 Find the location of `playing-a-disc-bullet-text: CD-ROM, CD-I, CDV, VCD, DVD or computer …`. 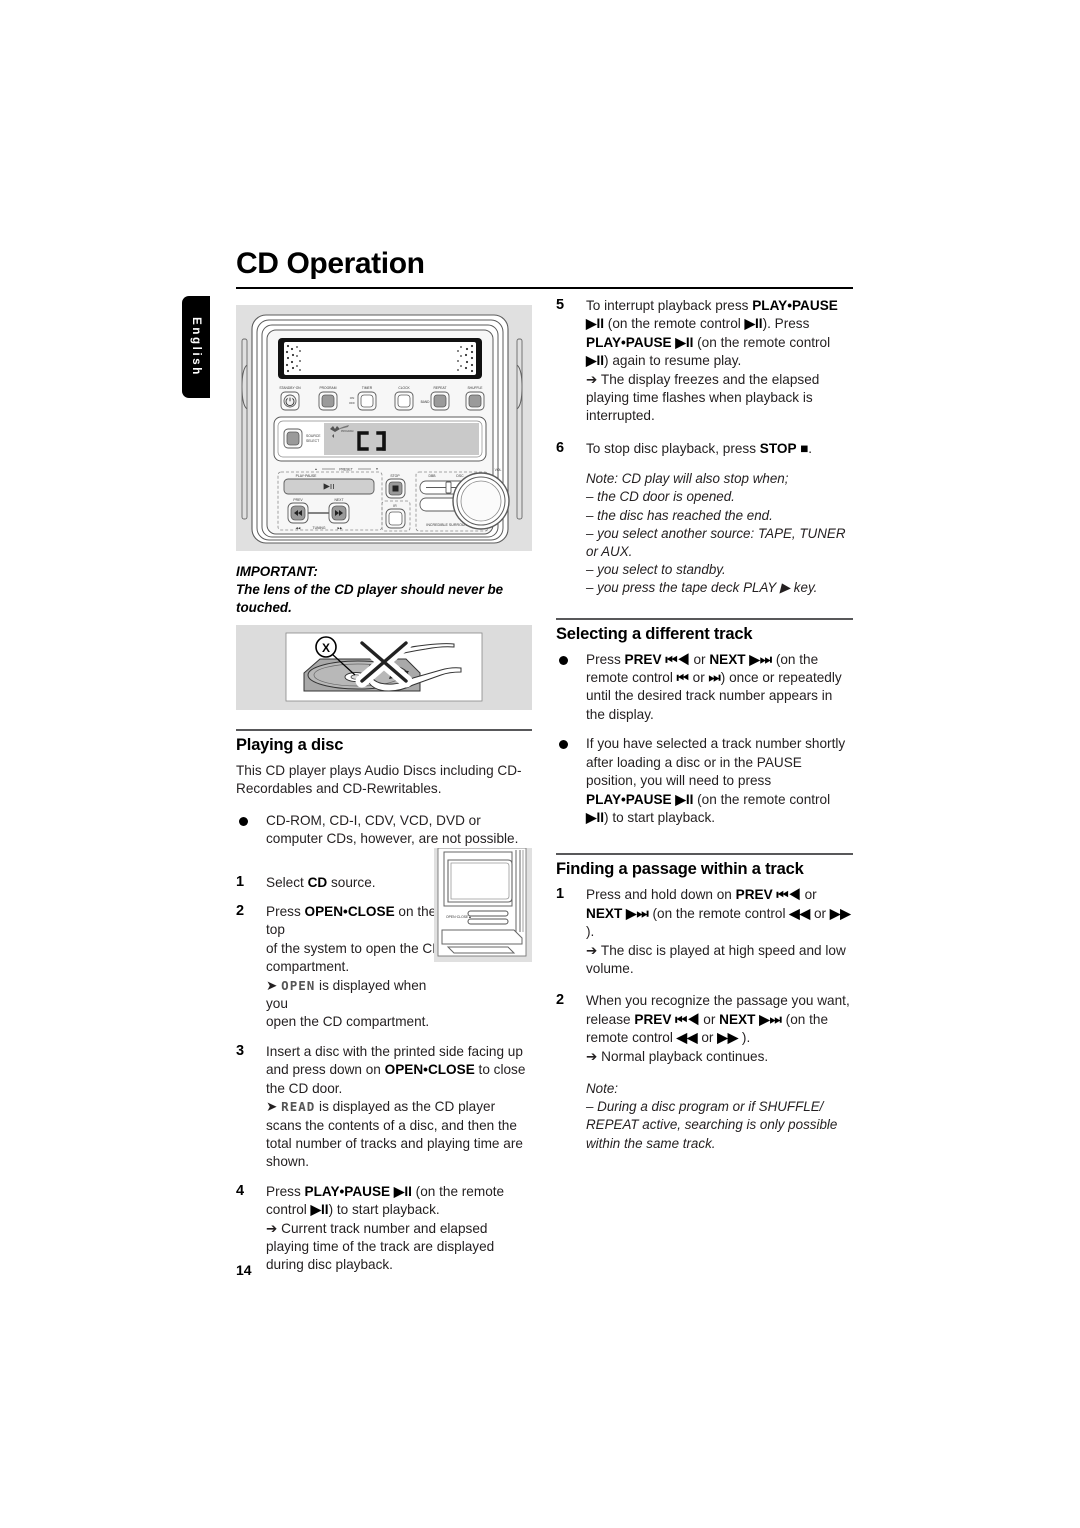

playing-a-disc-bullet-text: CD-ROM, CD-I, CDV, VCD, DVD or computer … is located at coordinates (392, 829).